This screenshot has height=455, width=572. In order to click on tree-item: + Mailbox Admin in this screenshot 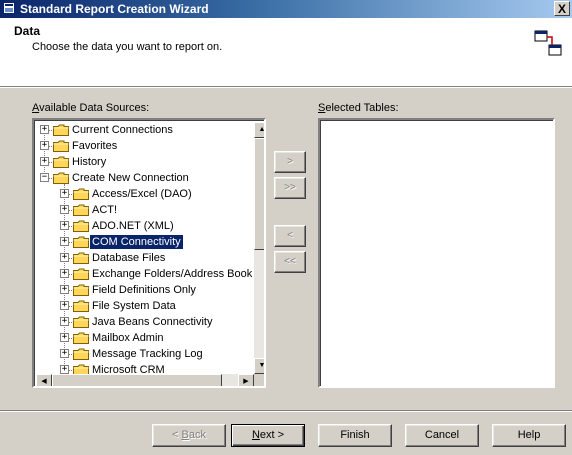, I will do `click(145, 338)`.